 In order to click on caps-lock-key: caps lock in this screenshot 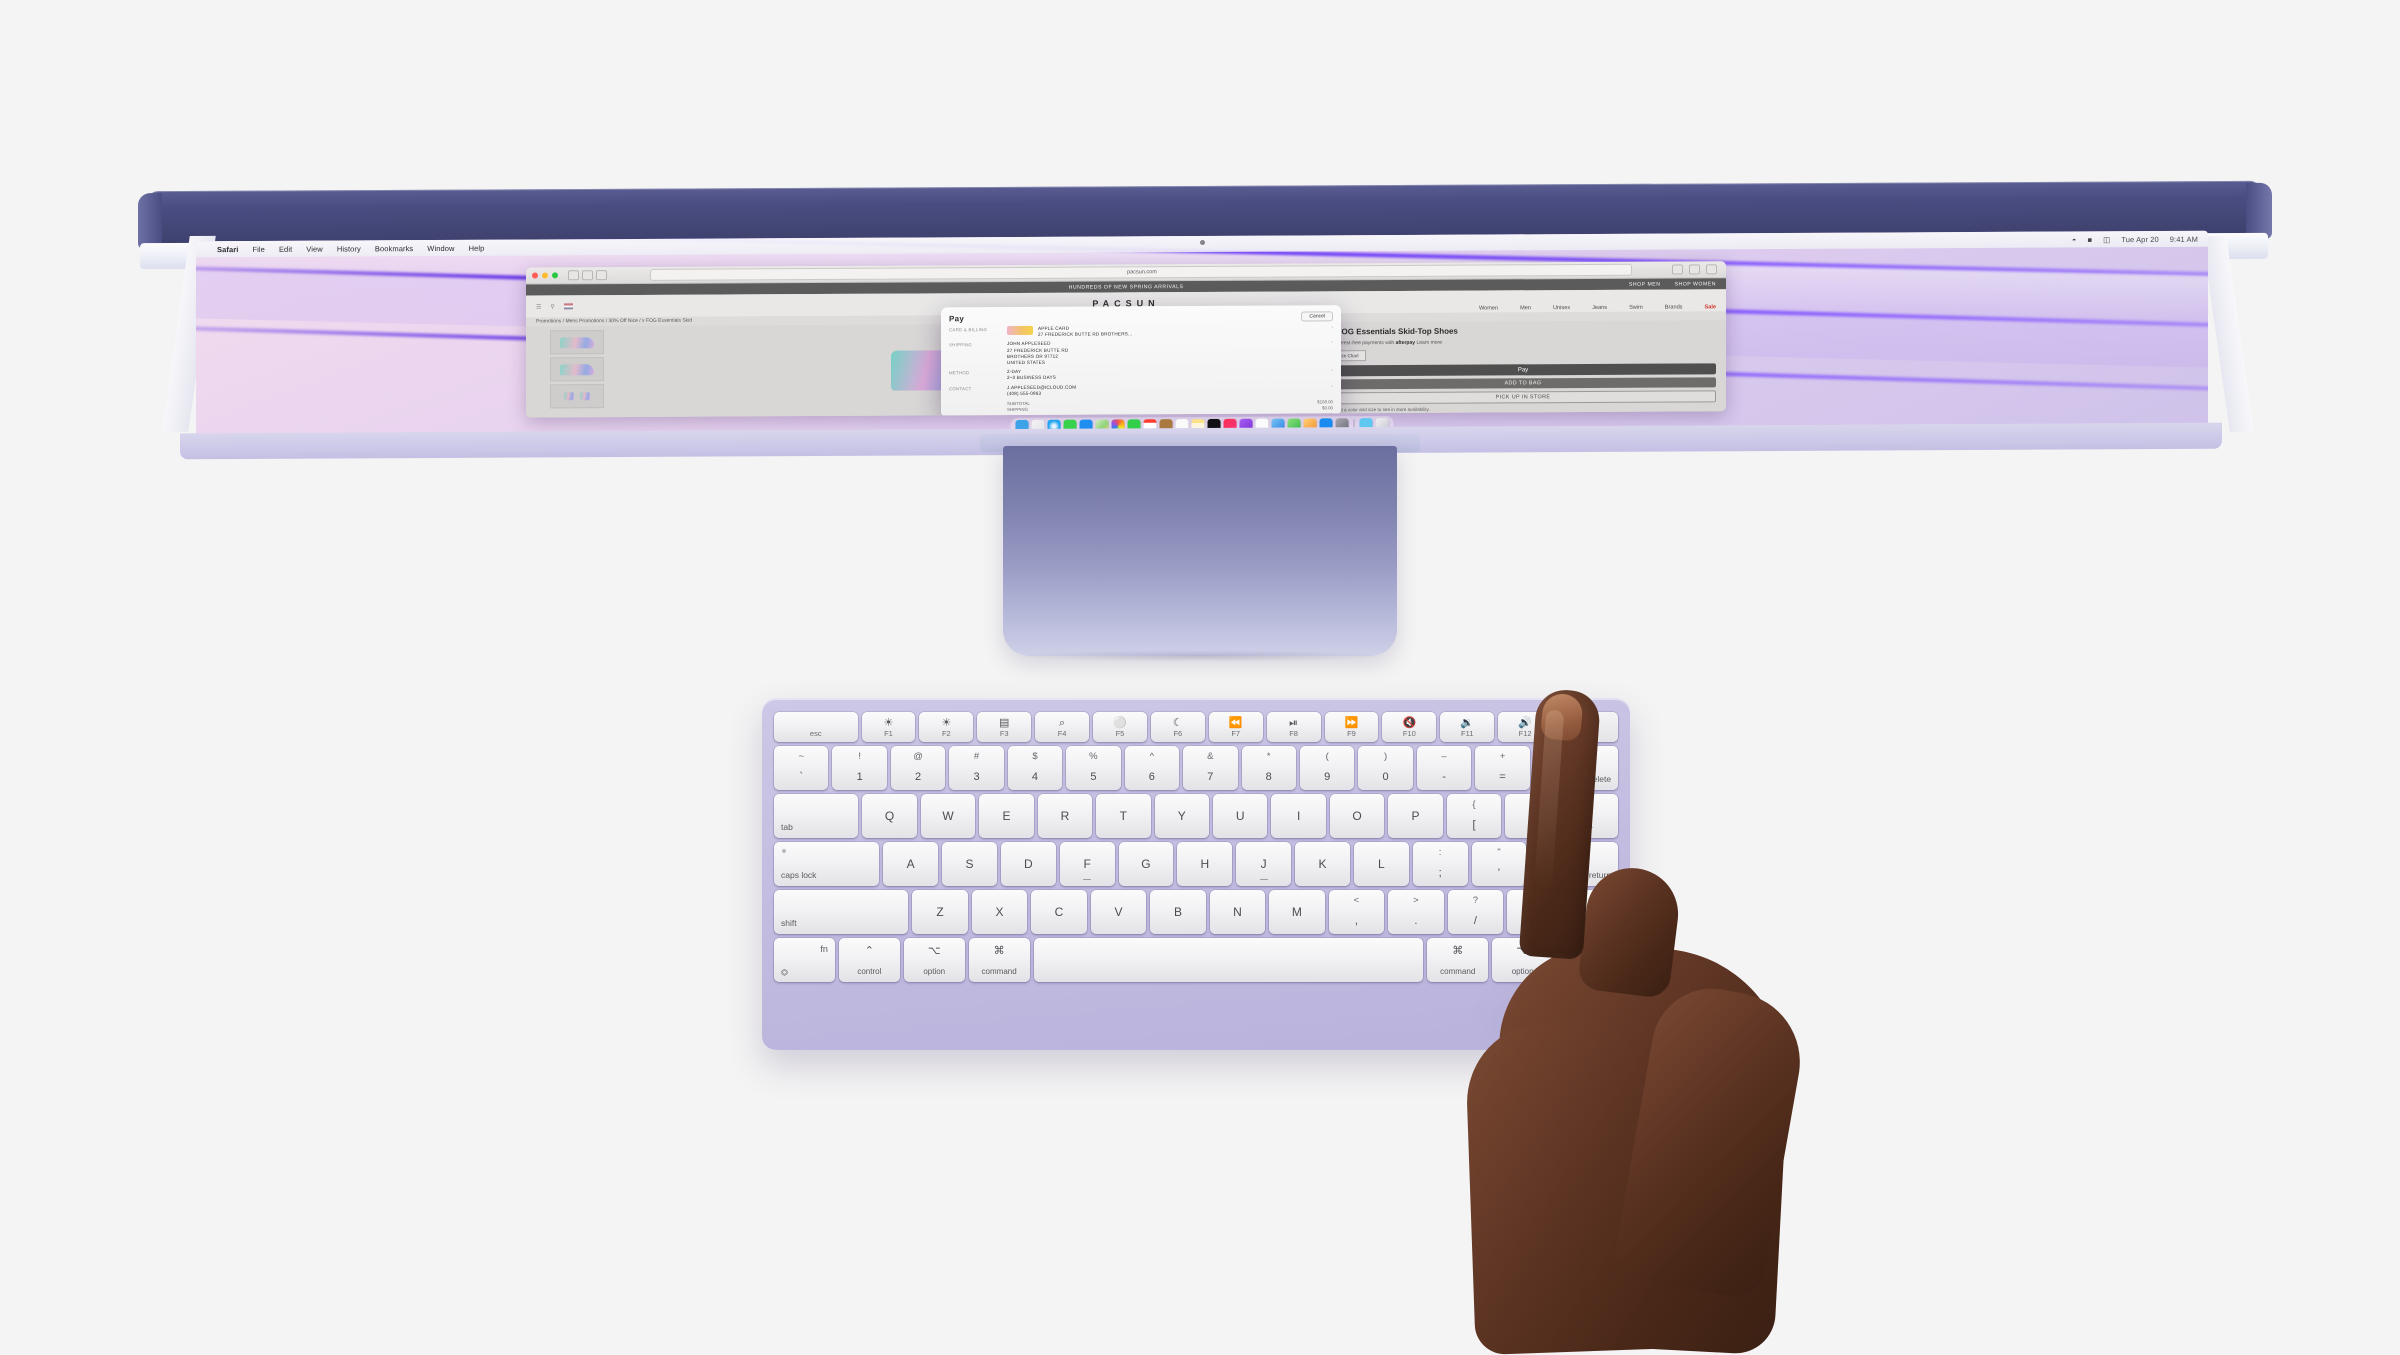, I will do `click(827, 864)`.